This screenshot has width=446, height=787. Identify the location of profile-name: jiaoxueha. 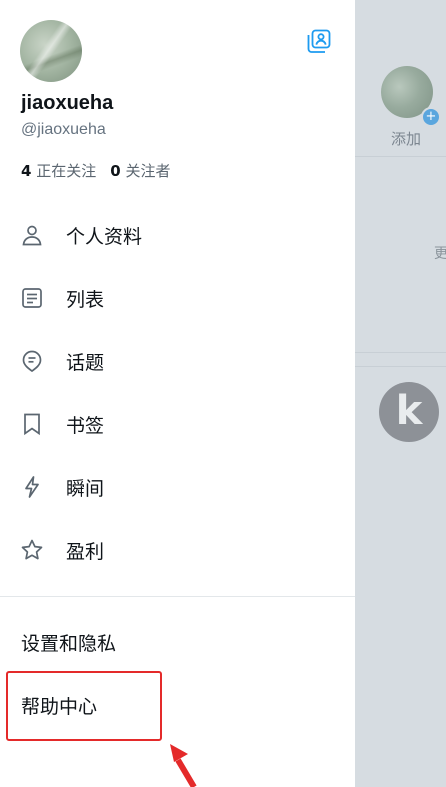
(67, 103).